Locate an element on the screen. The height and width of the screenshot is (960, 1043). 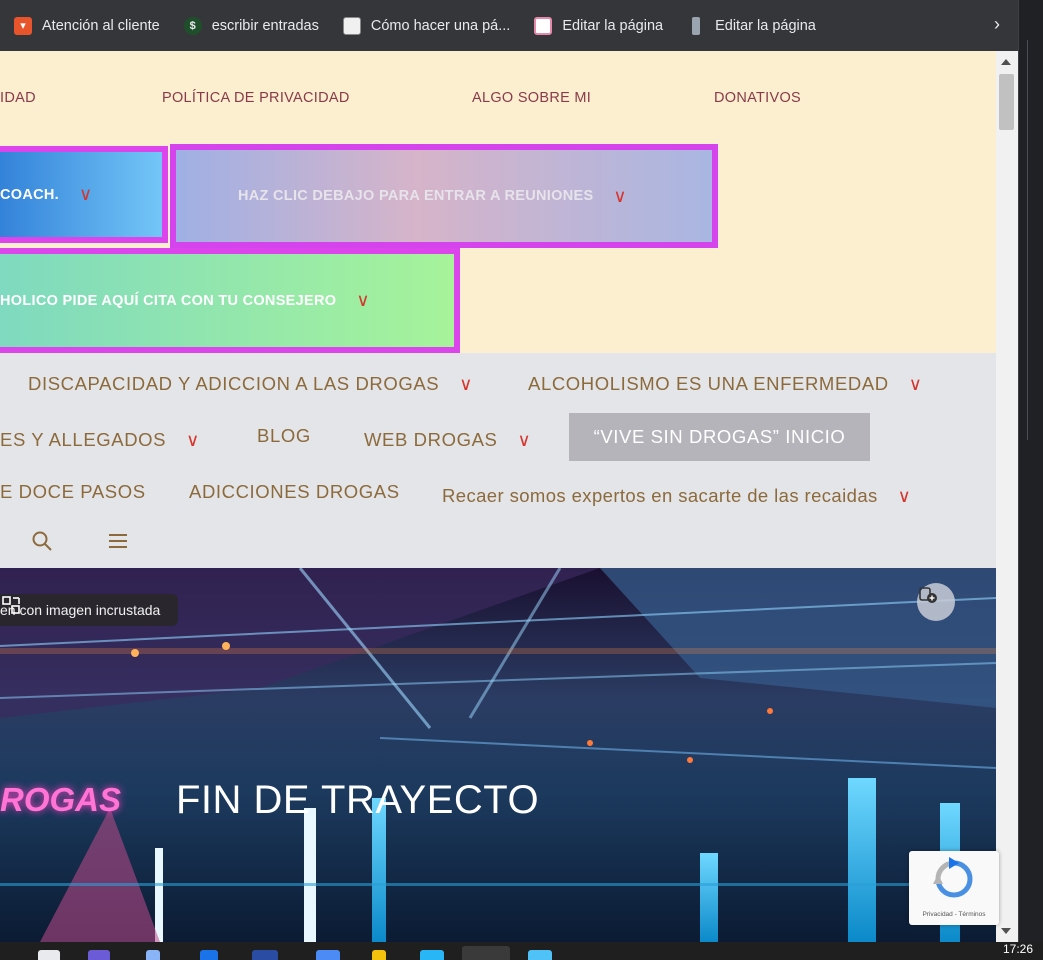
open-external-icon is located at coordinates (11, 605).